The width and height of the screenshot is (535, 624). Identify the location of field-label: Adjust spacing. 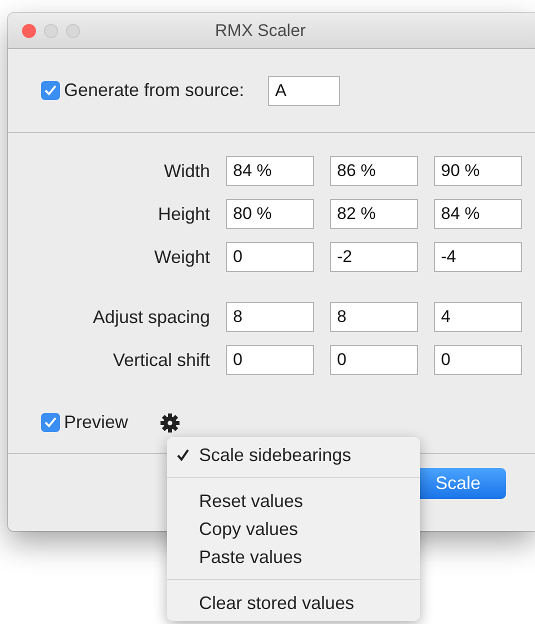
(151, 317).